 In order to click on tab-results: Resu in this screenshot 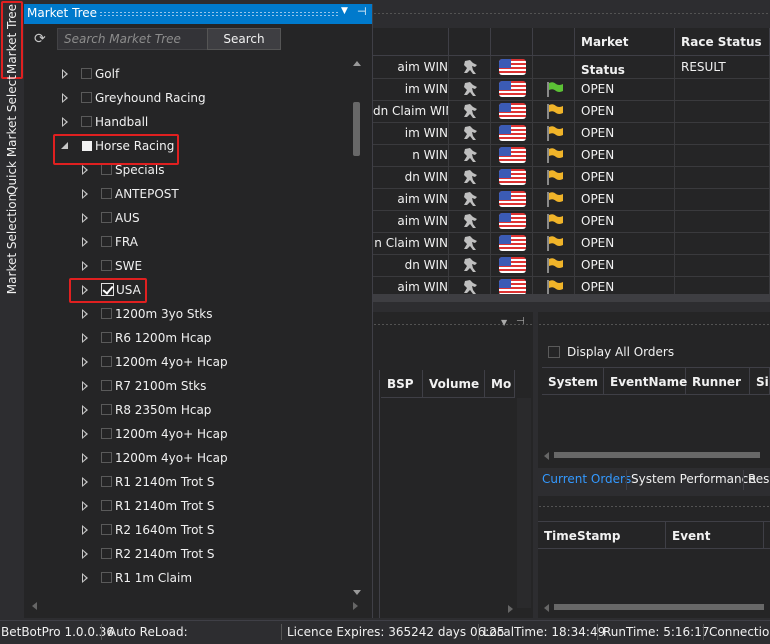, I will do `click(759, 479)`.